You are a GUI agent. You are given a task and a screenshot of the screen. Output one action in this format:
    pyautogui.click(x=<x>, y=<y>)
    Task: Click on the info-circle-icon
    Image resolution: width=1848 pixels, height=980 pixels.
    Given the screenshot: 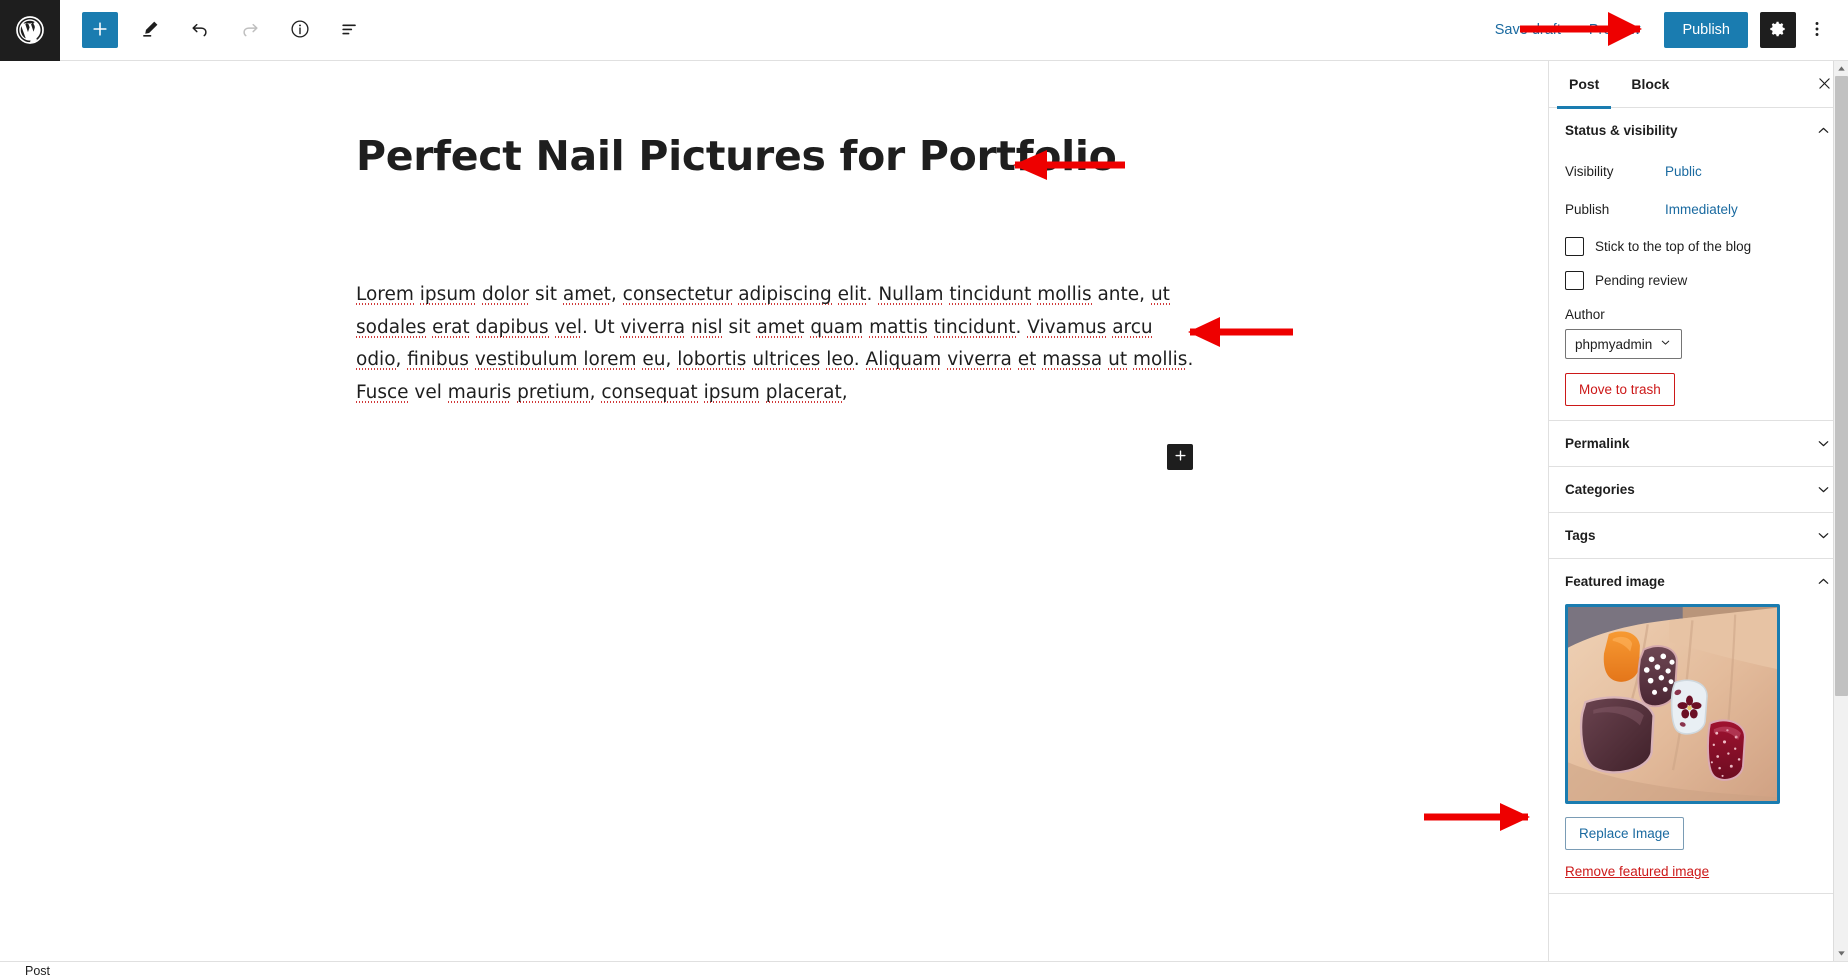 What is the action you would take?
    pyautogui.click(x=300, y=30)
    